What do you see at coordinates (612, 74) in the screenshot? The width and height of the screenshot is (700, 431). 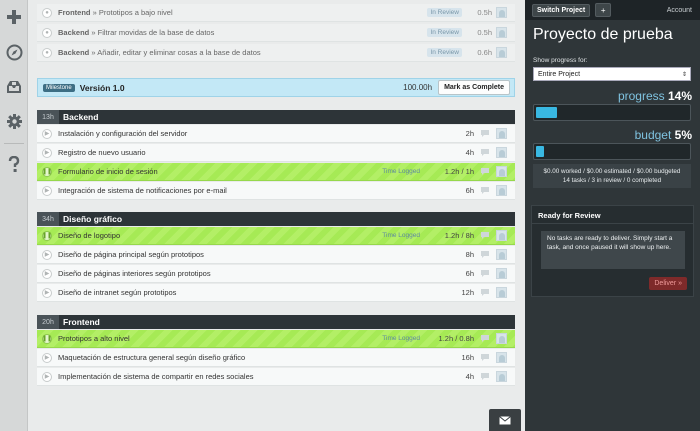 I see `progress-scope-select: Entire Project ⇕` at bounding box center [612, 74].